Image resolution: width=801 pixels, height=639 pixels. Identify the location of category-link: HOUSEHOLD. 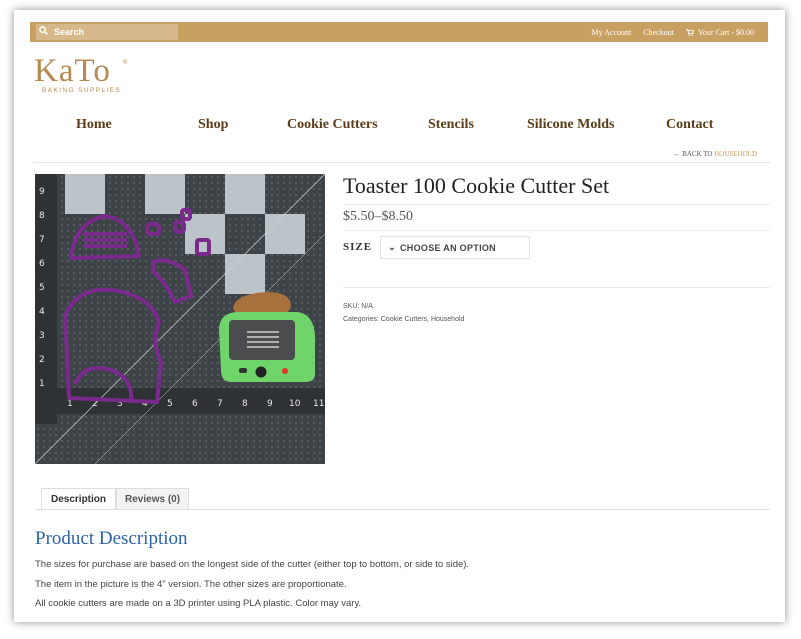
(735, 154).